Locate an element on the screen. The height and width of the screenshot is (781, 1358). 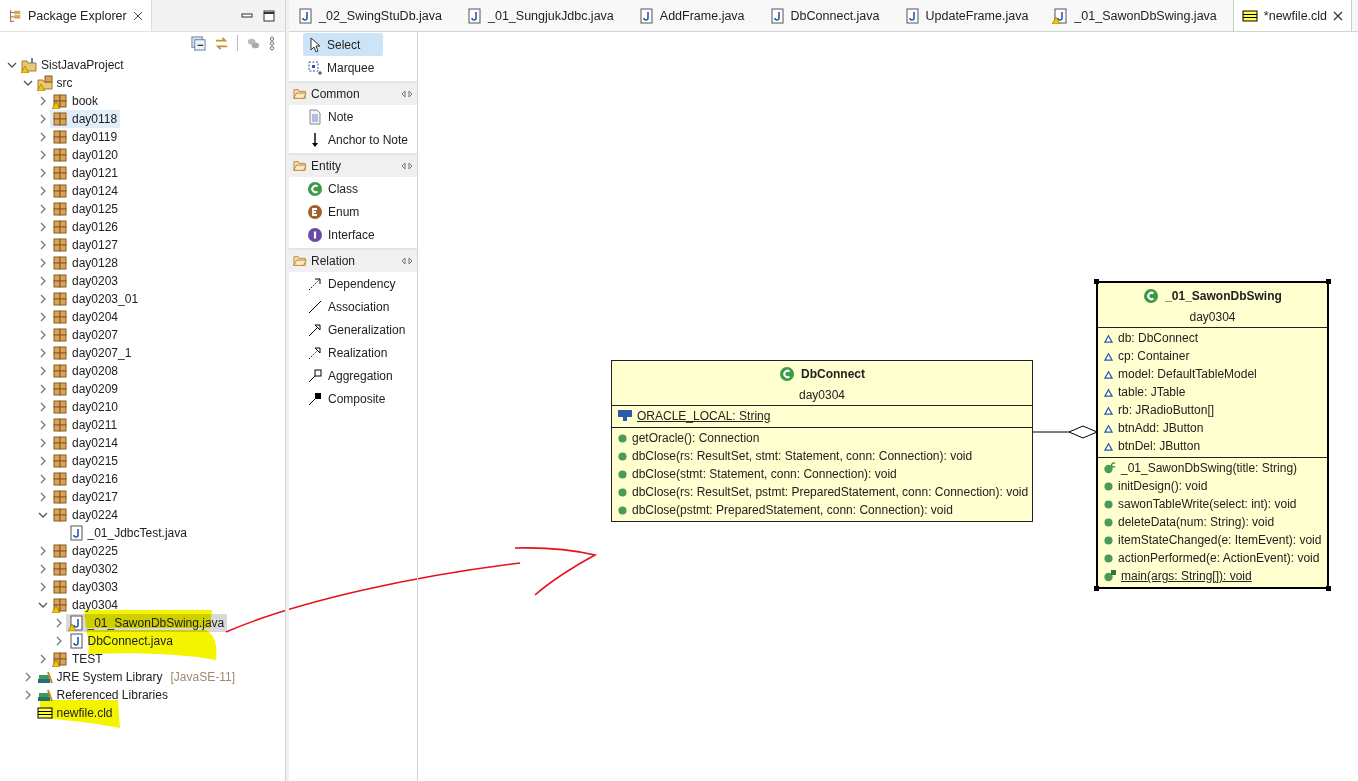
tree-item: day0204 is located at coordinates (86, 317).